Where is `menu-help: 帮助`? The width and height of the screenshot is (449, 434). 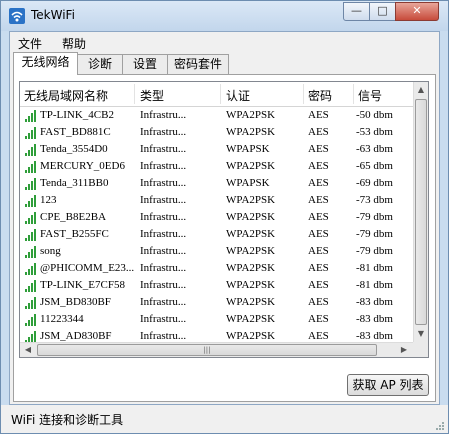
menu-help: 帮助 is located at coordinates (74, 43).